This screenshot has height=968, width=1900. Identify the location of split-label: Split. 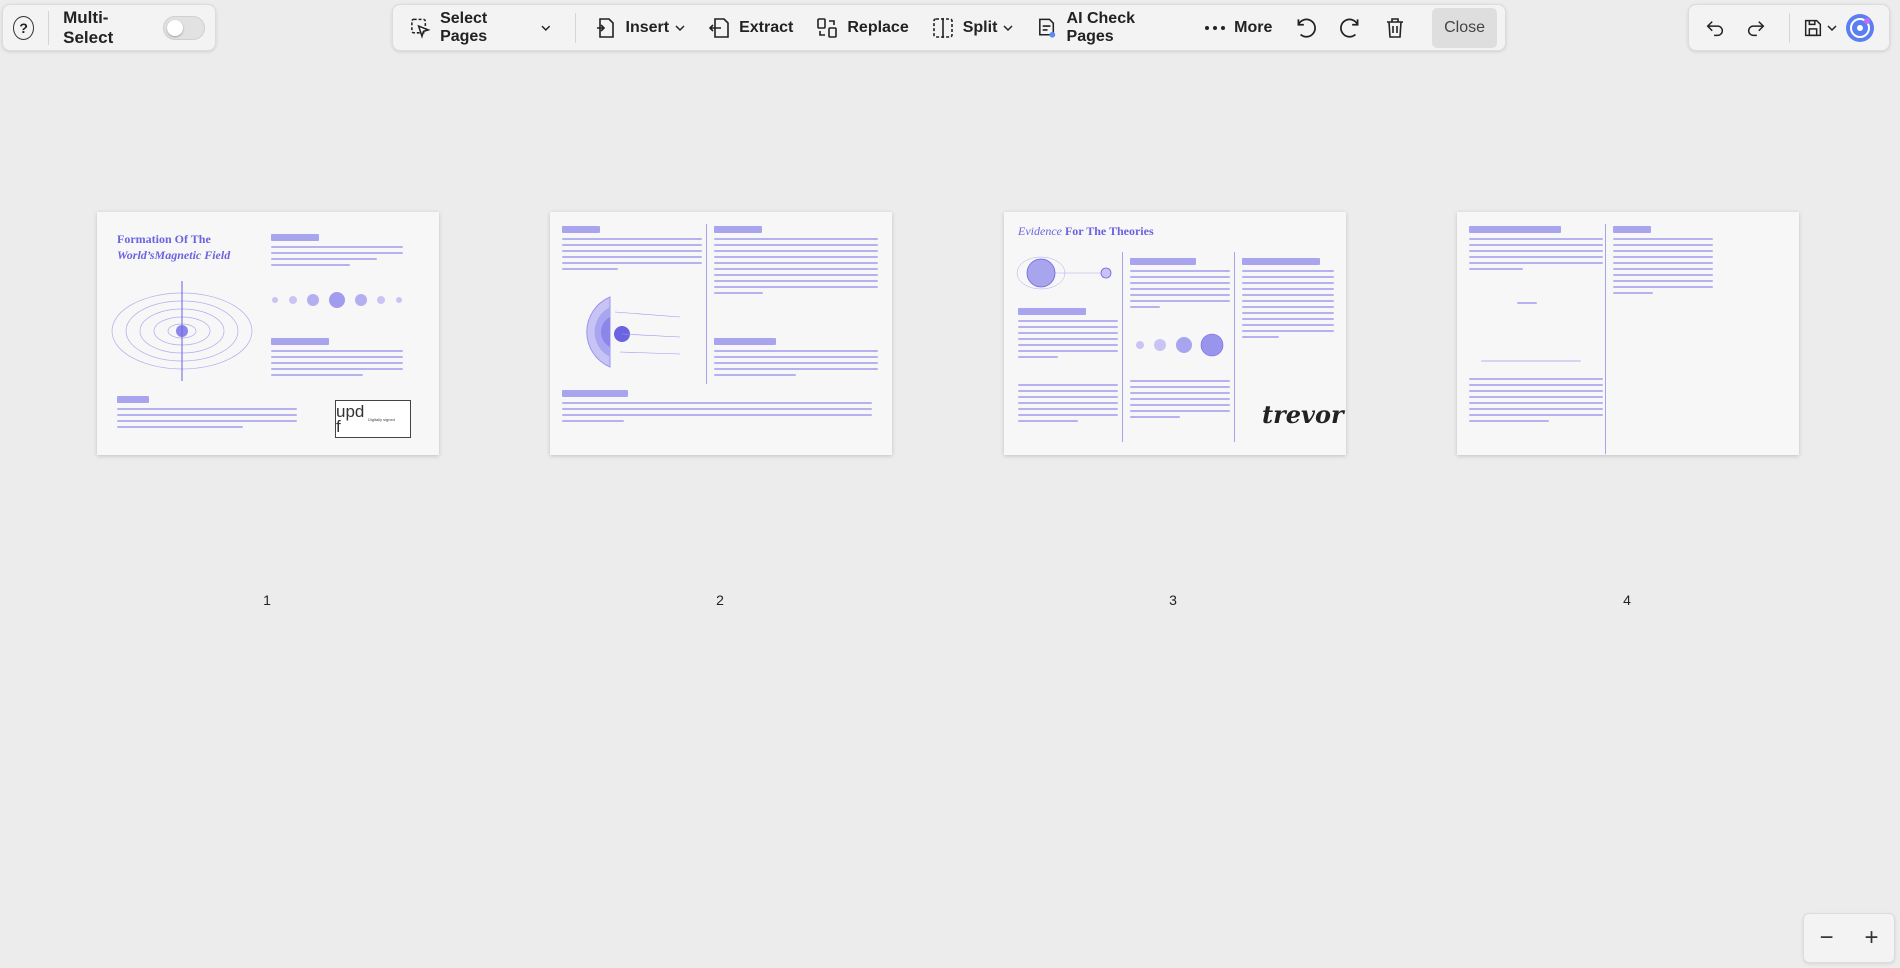
(980, 27).